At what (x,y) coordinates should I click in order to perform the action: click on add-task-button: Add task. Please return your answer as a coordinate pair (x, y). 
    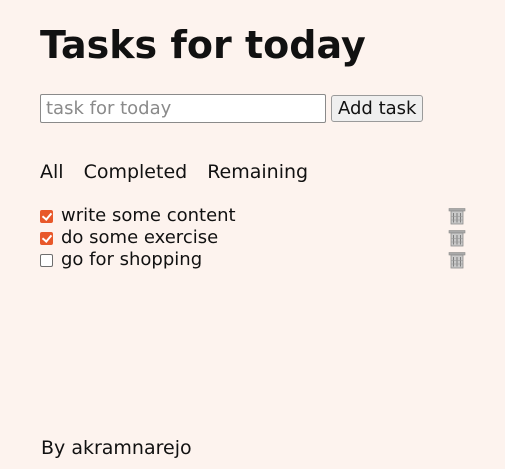
    Looking at the image, I should click on (377, 108).